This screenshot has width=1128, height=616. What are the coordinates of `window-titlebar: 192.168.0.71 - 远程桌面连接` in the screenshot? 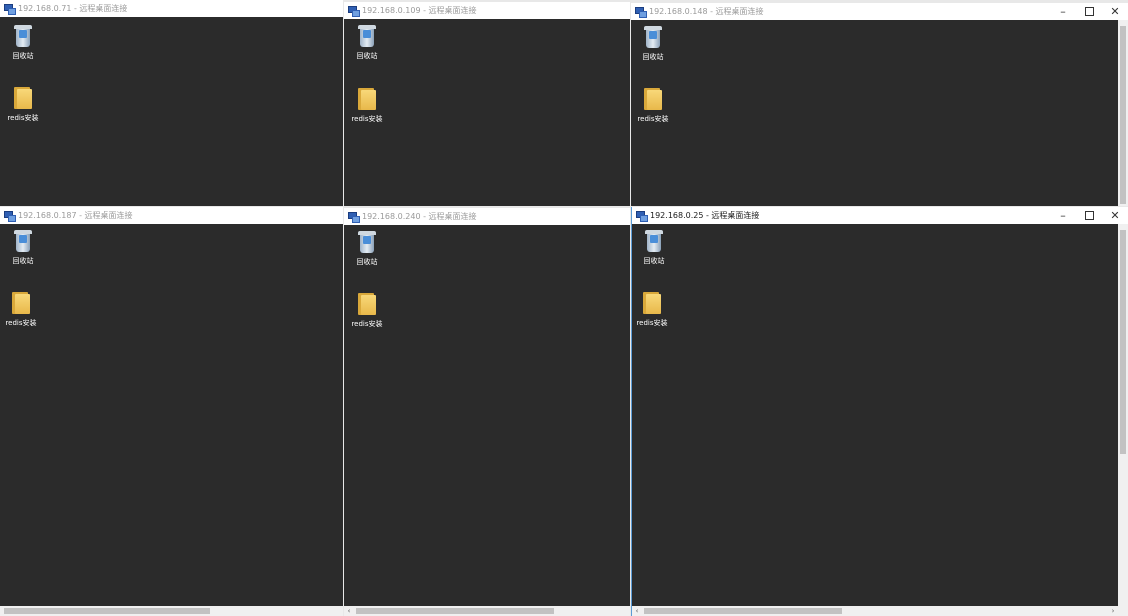 It's located at (171, 8).